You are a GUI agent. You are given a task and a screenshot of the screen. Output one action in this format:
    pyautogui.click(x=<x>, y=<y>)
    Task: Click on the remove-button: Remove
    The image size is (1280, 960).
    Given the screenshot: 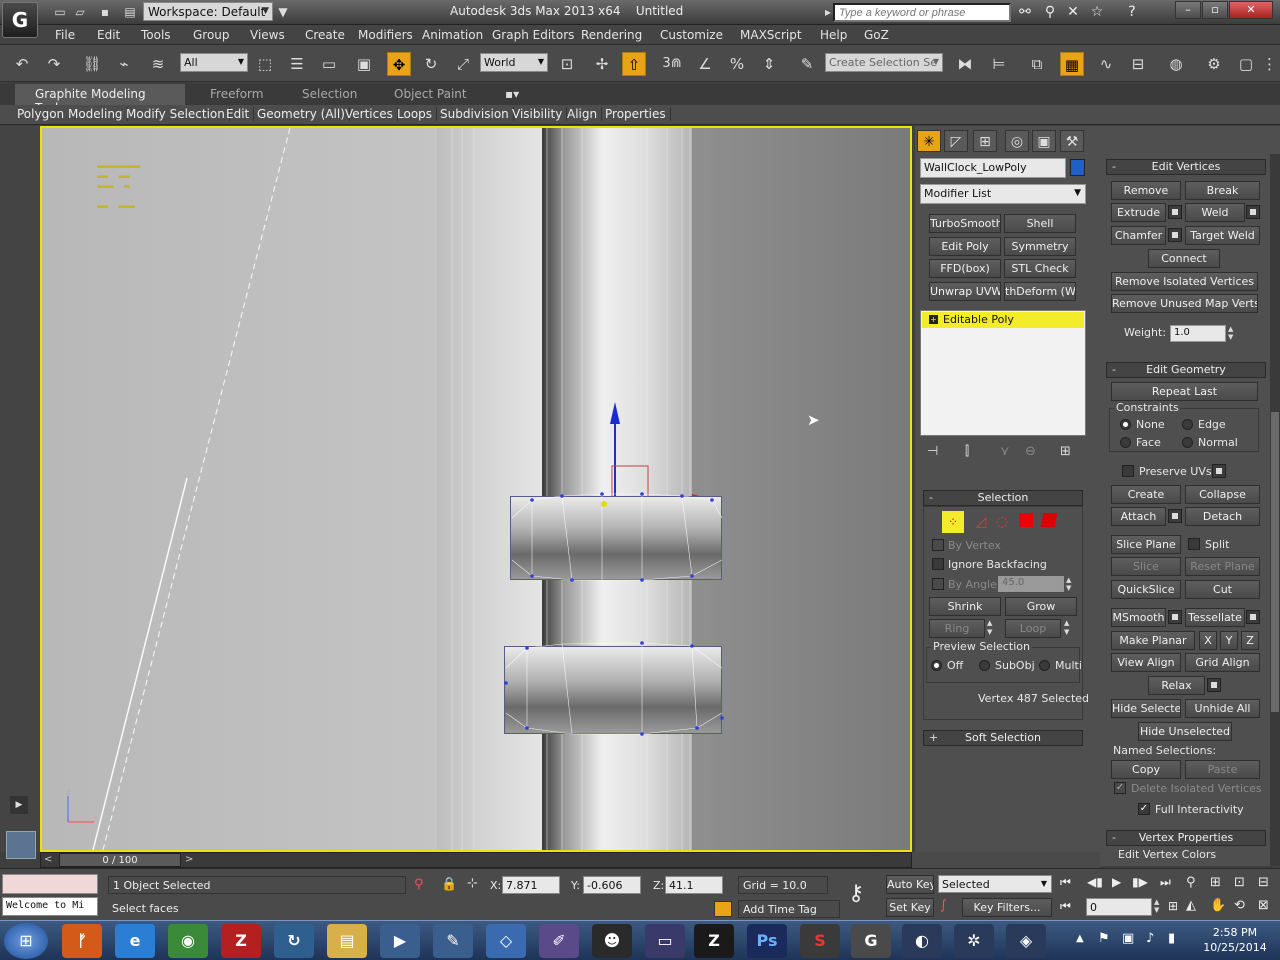 What is the action you would take?
    pyautogui.click(x=1146, y=190)
    